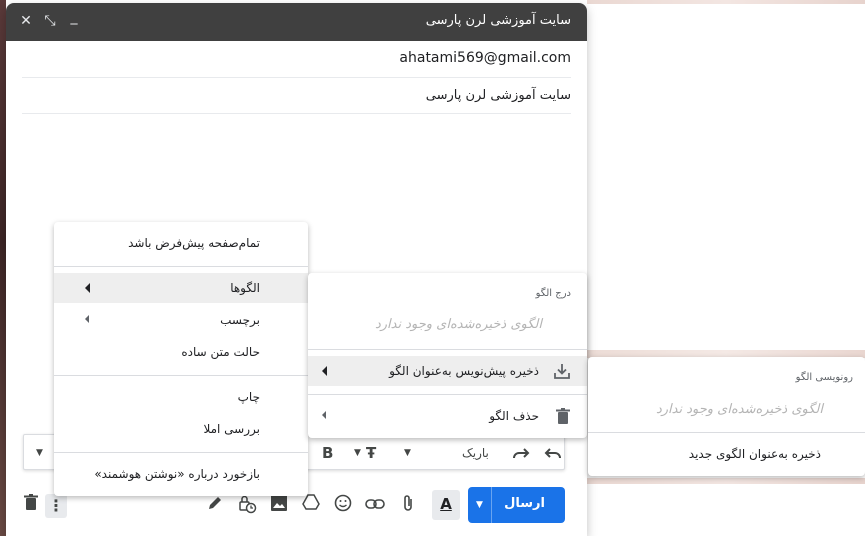 The height and width of the screenshot is (536, 865). I want to click on menu-item-save-draft-as-template: ذخیره پیش‌نویس به‌عنوان الگو, so click(447, 371).